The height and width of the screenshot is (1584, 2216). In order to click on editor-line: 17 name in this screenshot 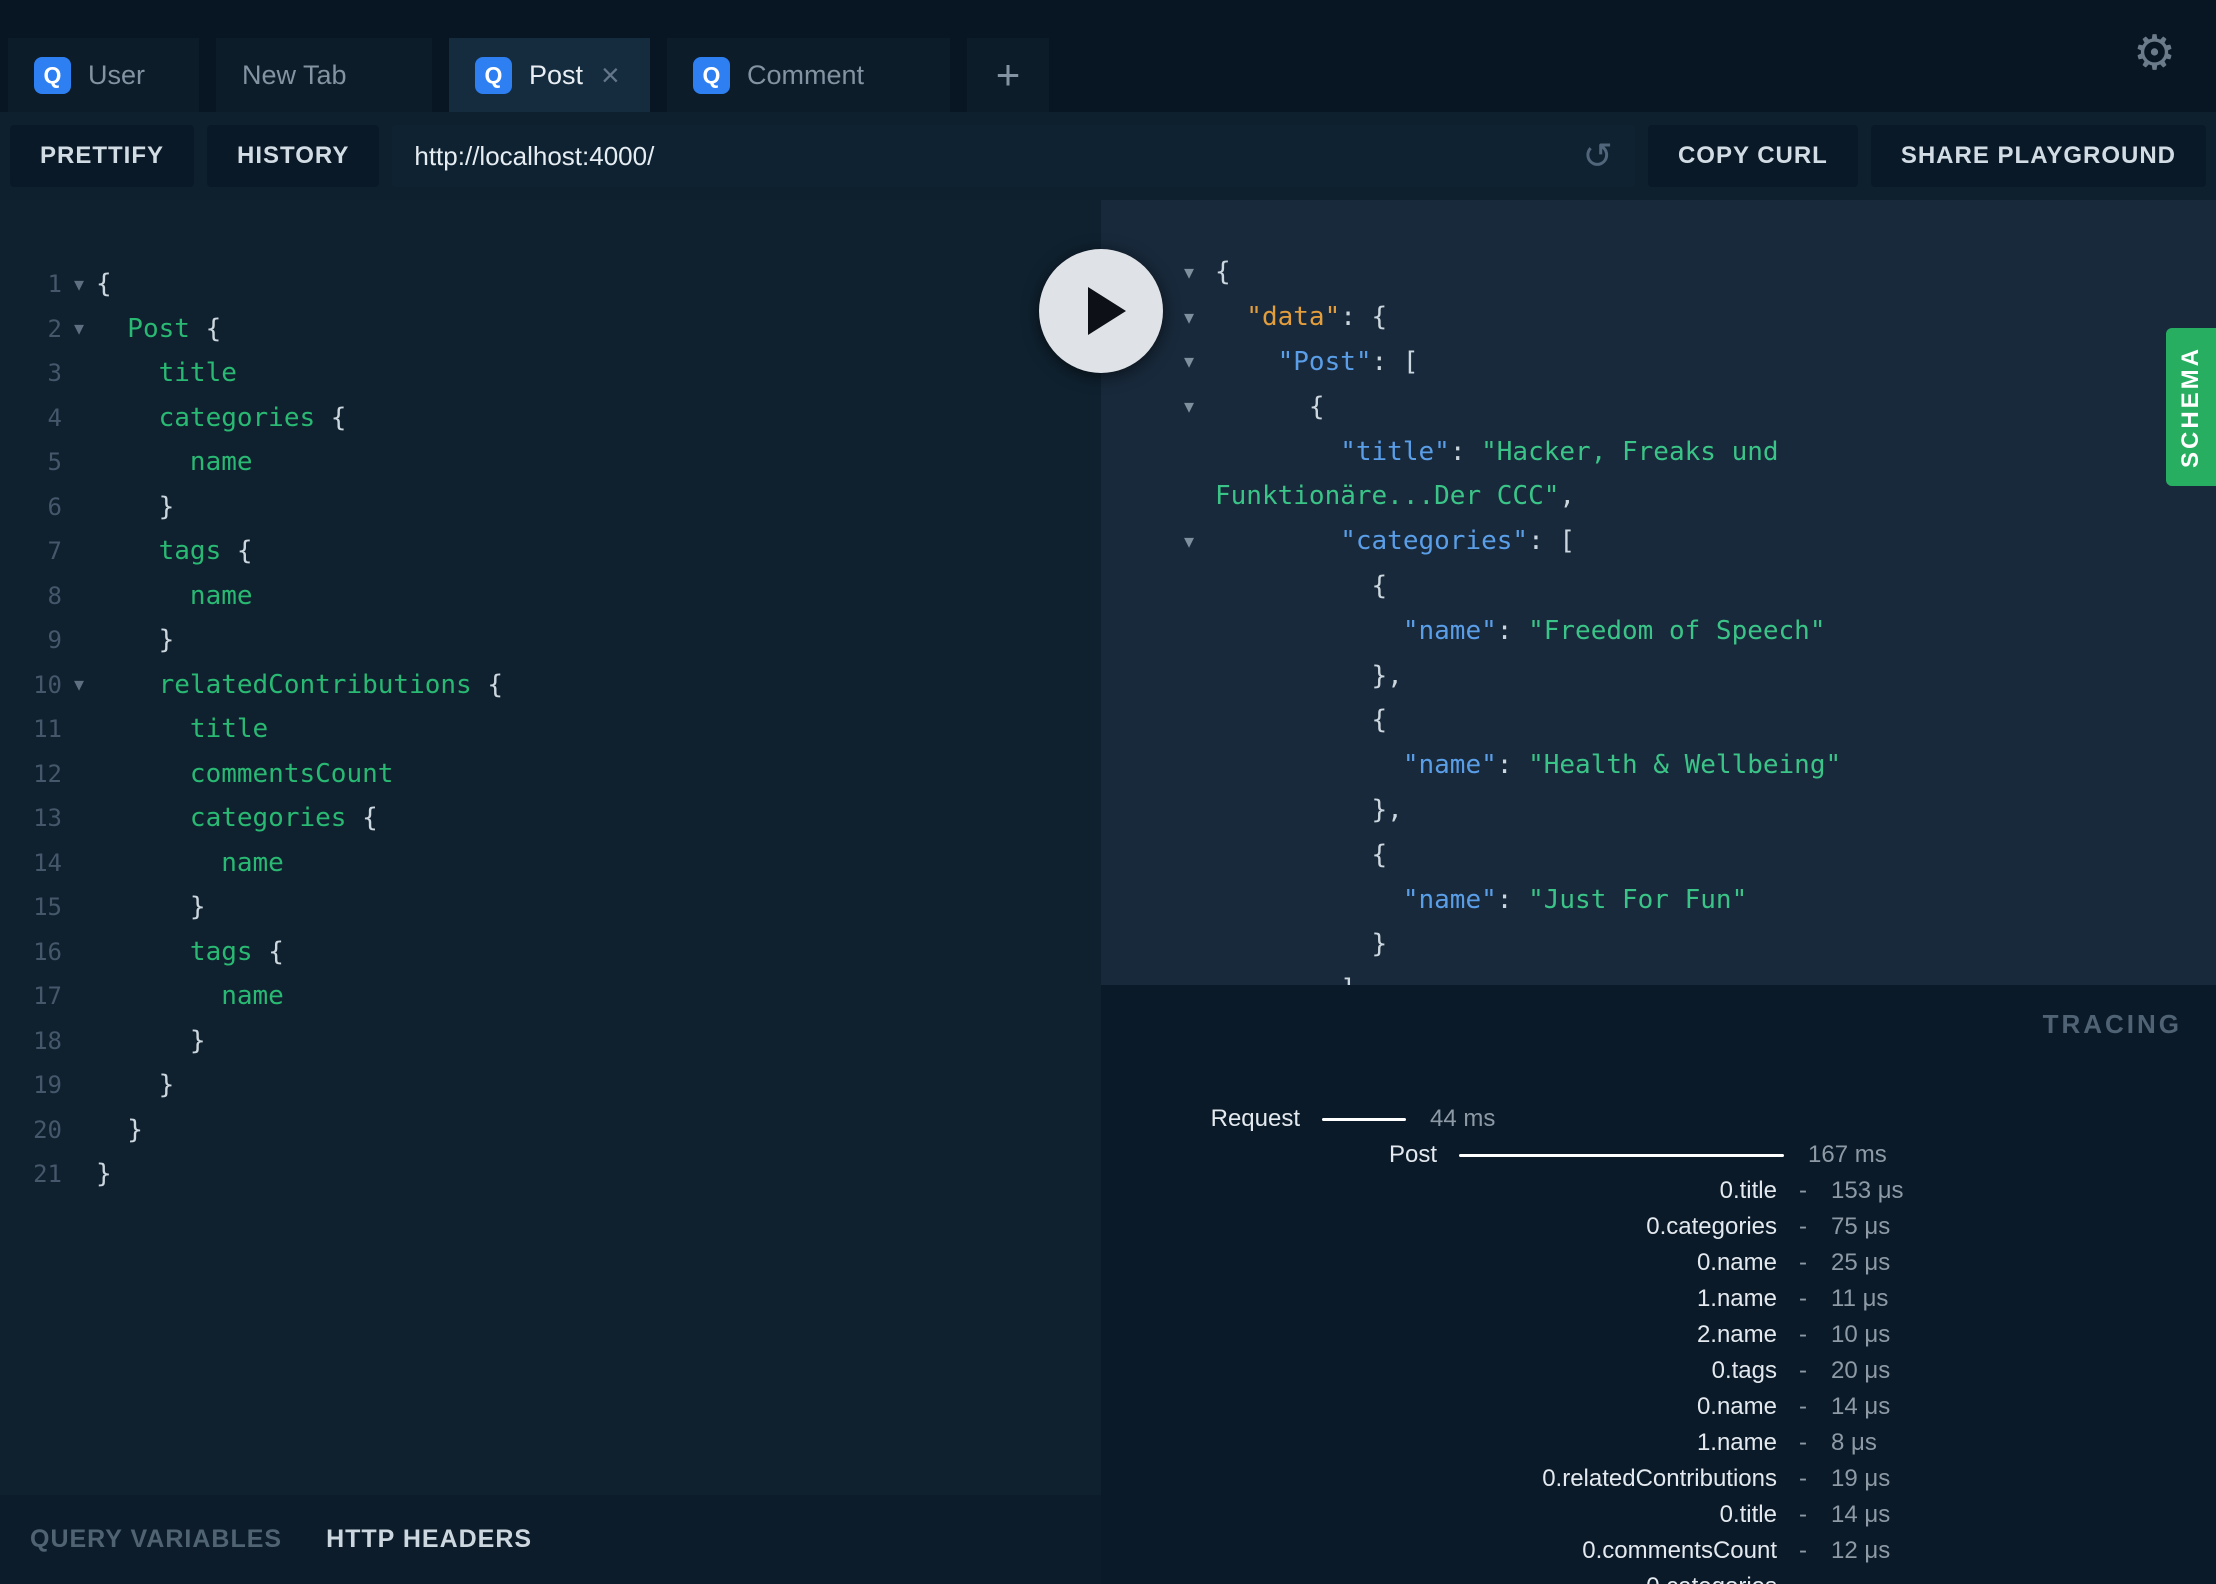, I will do `click(550, 996)`.